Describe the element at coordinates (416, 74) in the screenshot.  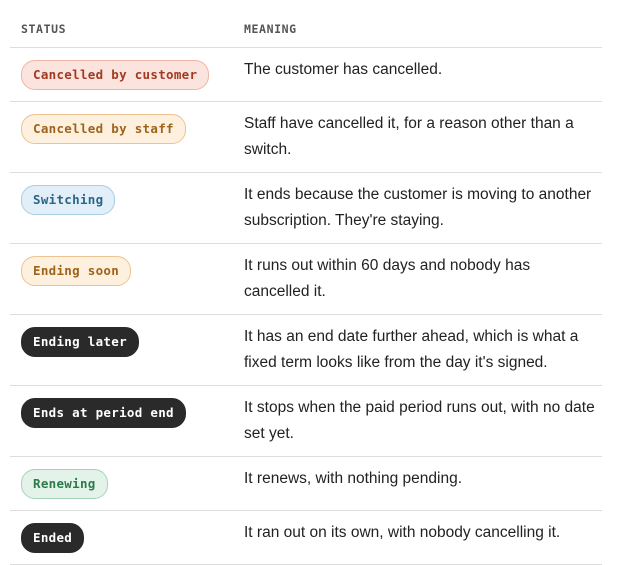
I see `meaning-cell: The customer has cancelled.` at that location.